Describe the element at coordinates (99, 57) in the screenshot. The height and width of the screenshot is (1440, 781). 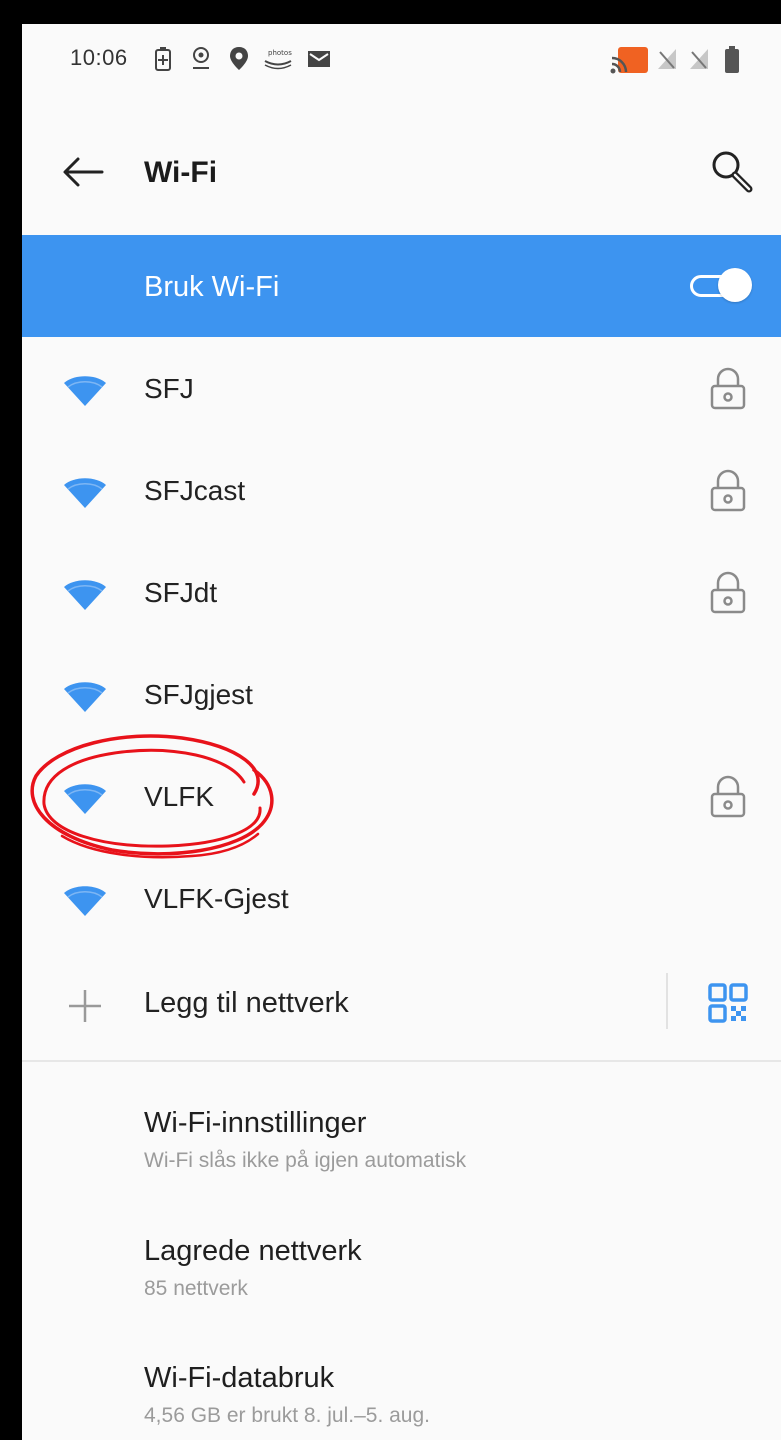
I see `status-time: 10:06` at that location.